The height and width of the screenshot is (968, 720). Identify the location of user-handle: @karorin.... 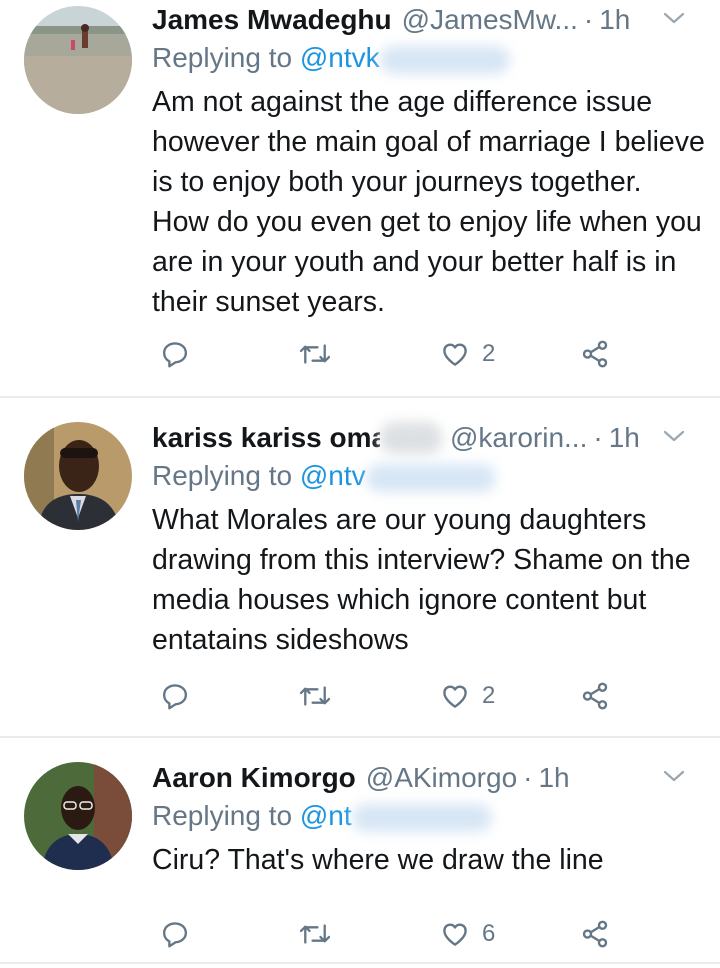
(518, 438).